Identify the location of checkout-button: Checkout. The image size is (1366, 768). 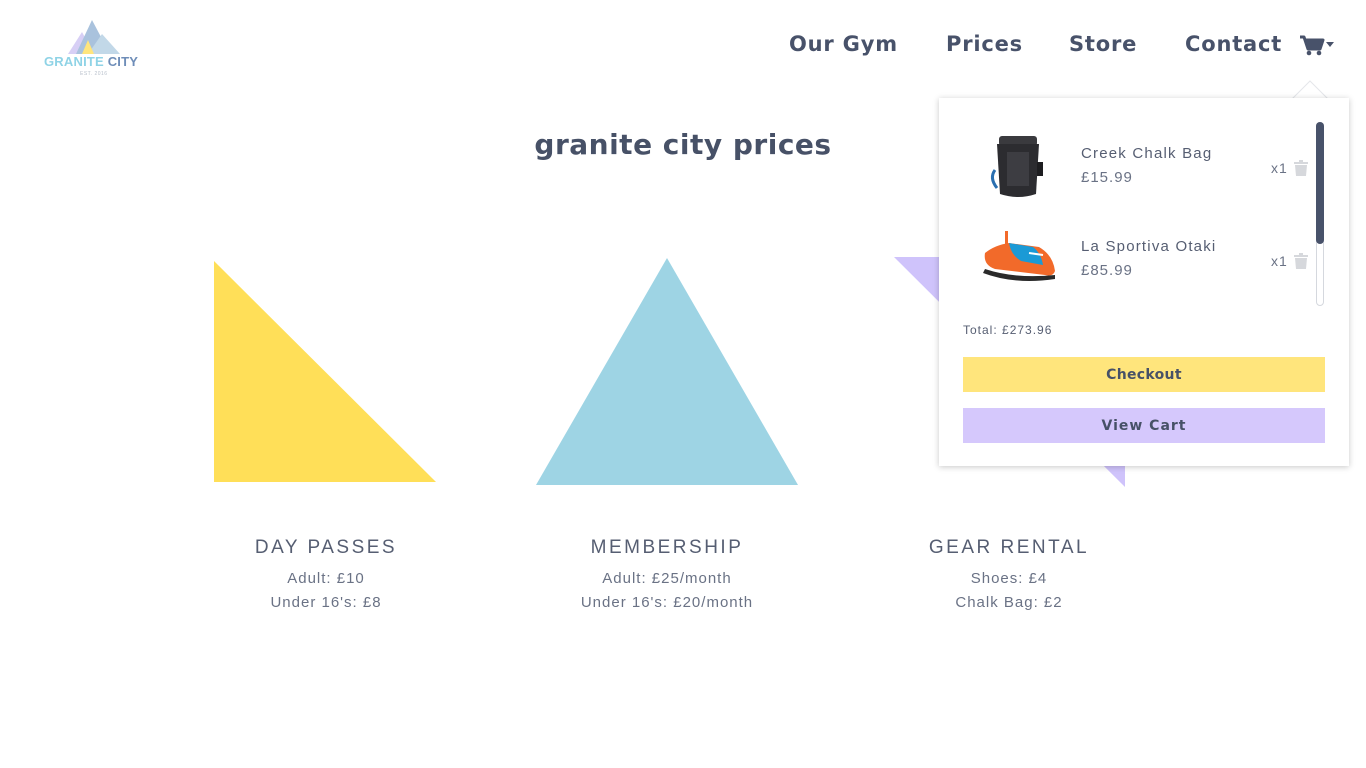
(1144, 374).